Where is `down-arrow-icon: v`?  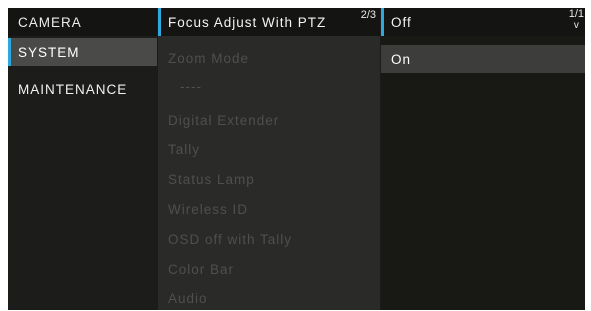 down-arrow-icon: v is located at coordinates (576, 25).